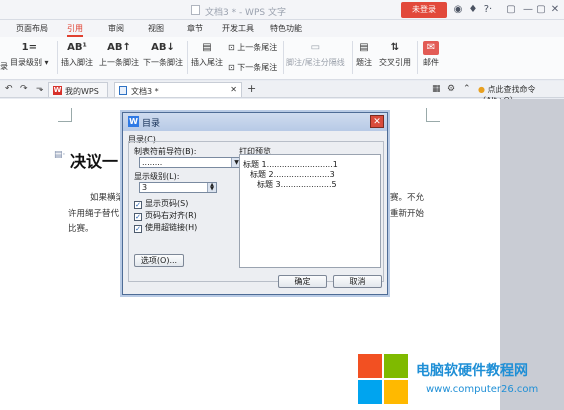 This screenshot has height=410, width=564. What do you see at coordinates (163, 47) in the screenshot?
I see `next-footnote-icon: AB↓` at bounding box center [163, 47].